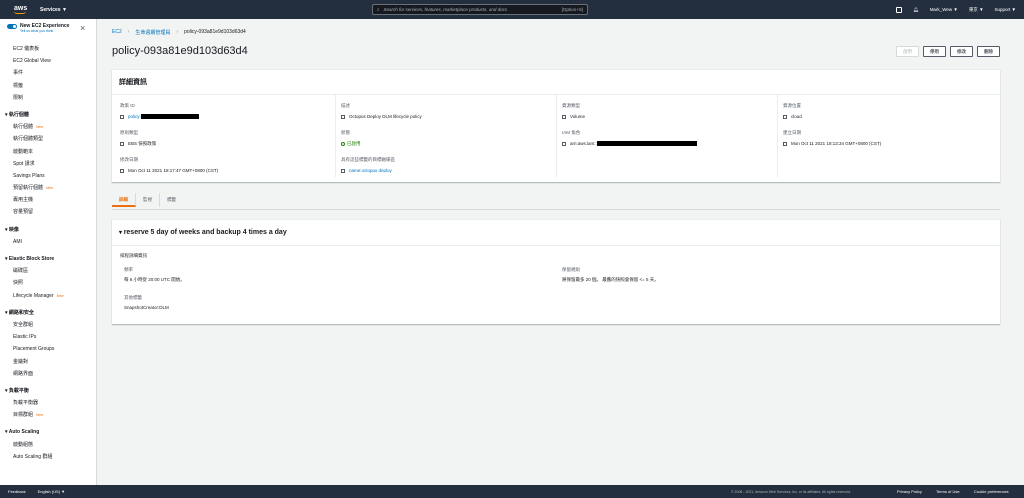 The image size is (1024, 498). I want to click on delete-button: 刪除, so click(988, 51).